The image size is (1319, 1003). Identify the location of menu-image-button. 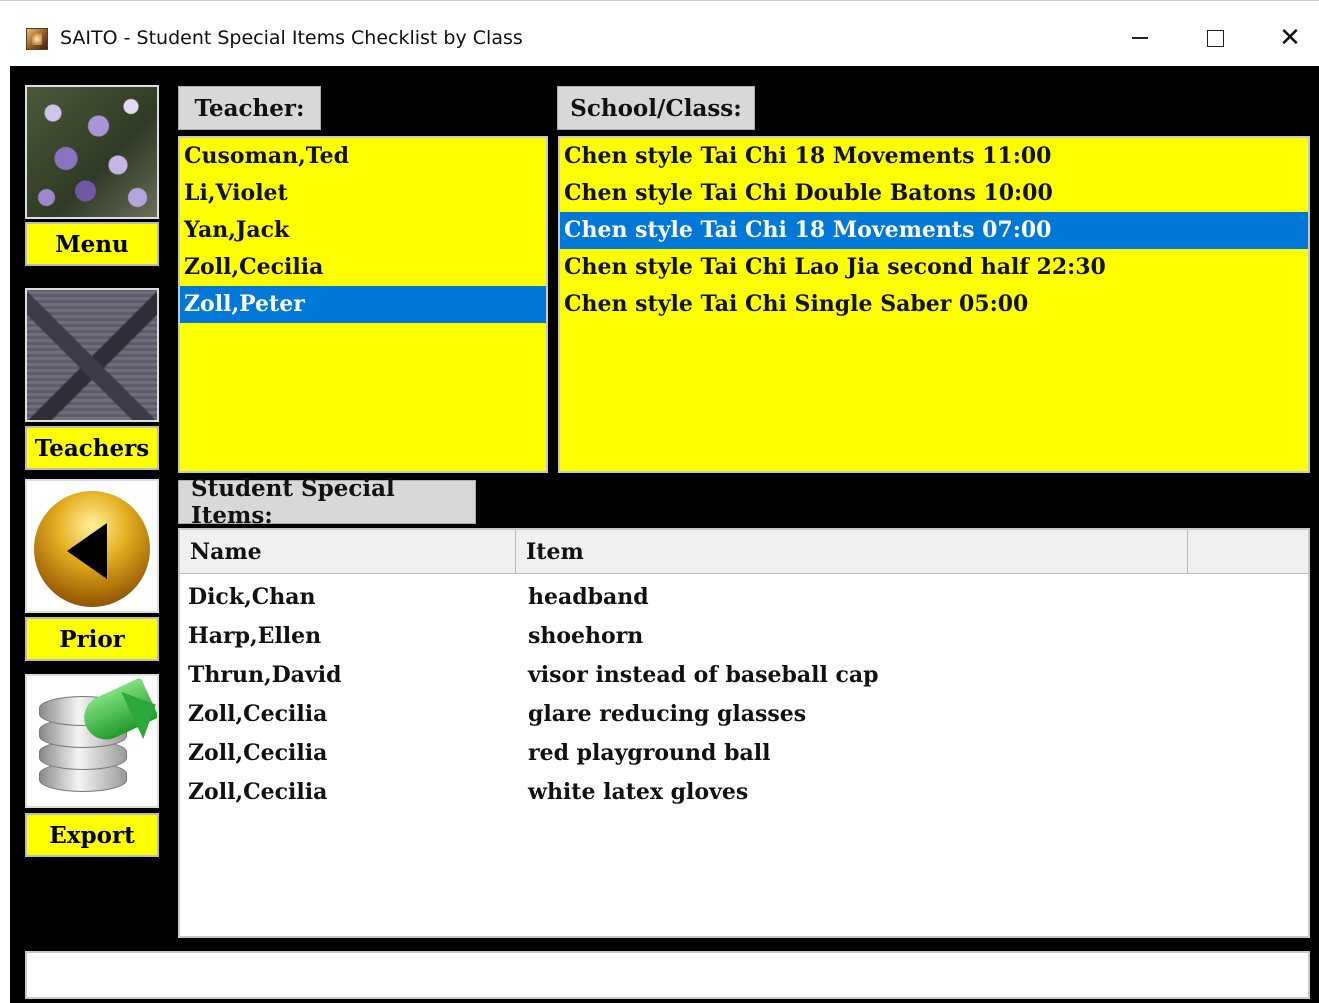
(92, 152).